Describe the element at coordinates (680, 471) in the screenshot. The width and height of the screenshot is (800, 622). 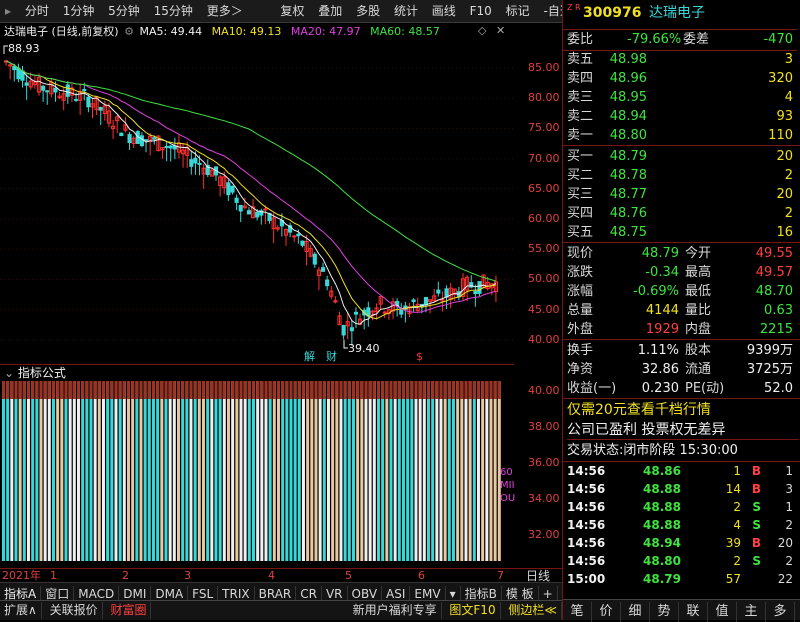
I see `tick-row: 14:56 48.86 1 B 1` at that location.